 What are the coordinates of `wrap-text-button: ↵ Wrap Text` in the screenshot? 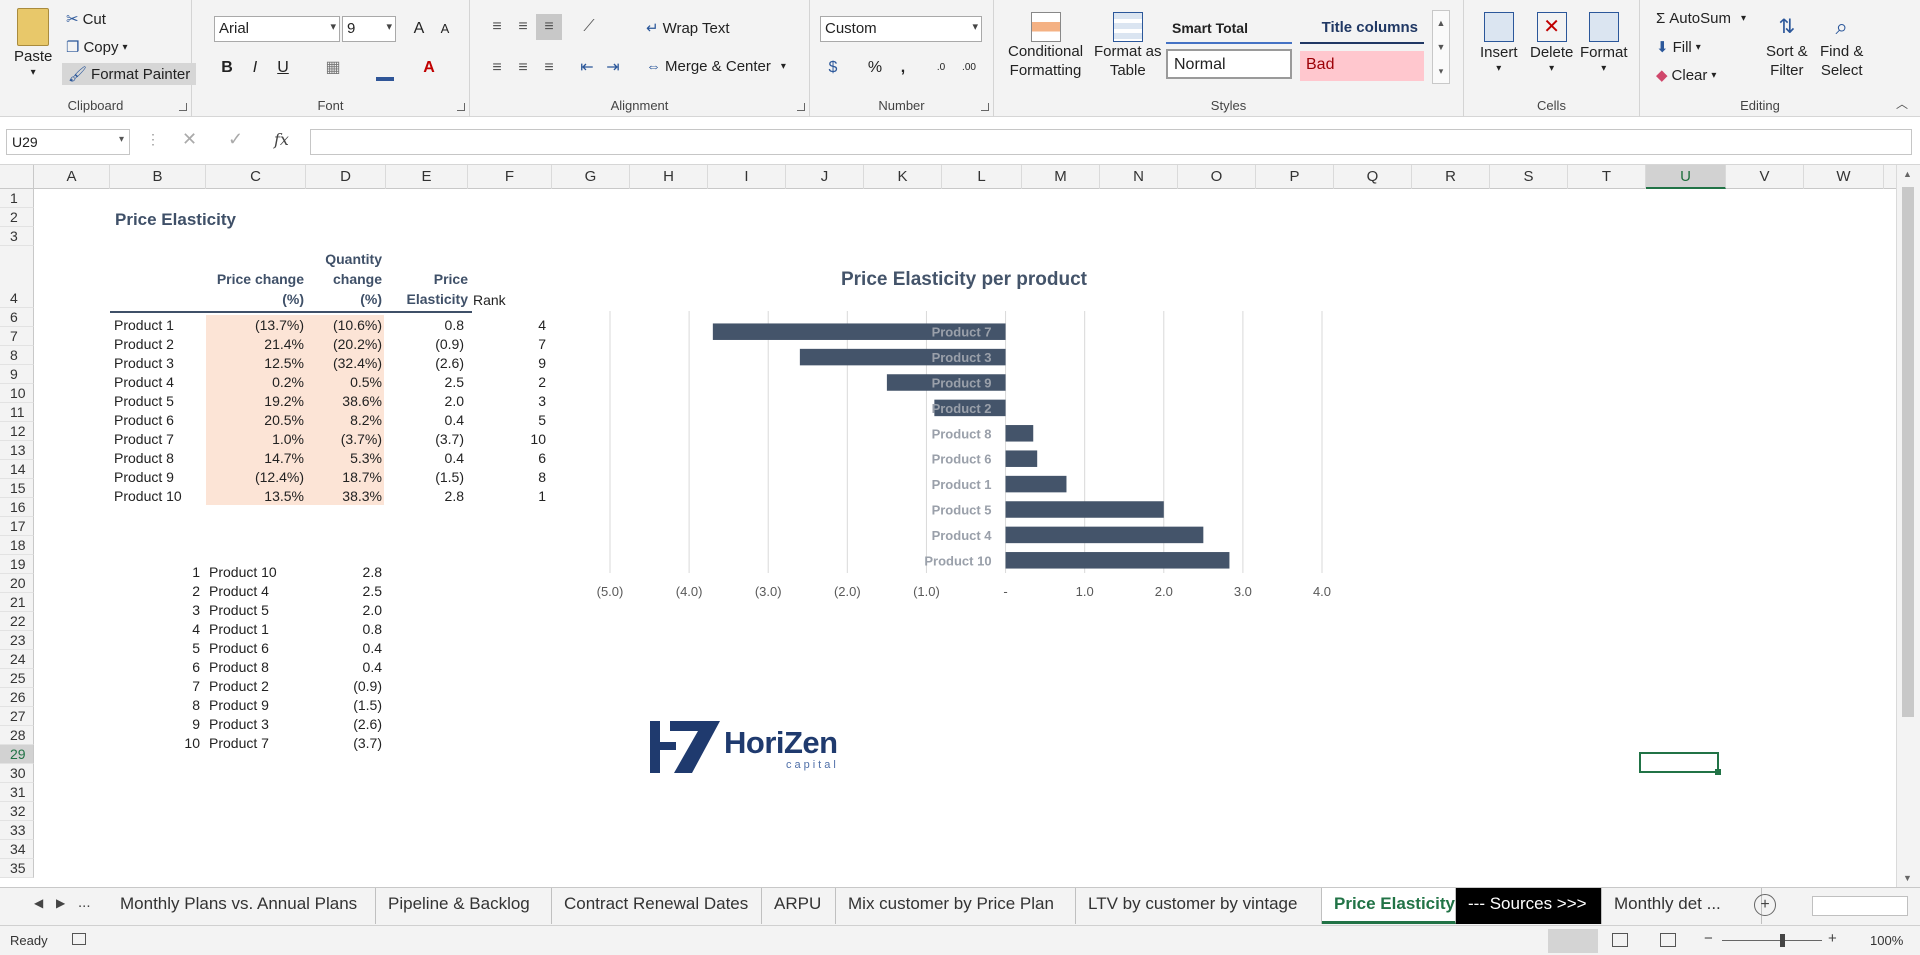 It's located at (688, 28).